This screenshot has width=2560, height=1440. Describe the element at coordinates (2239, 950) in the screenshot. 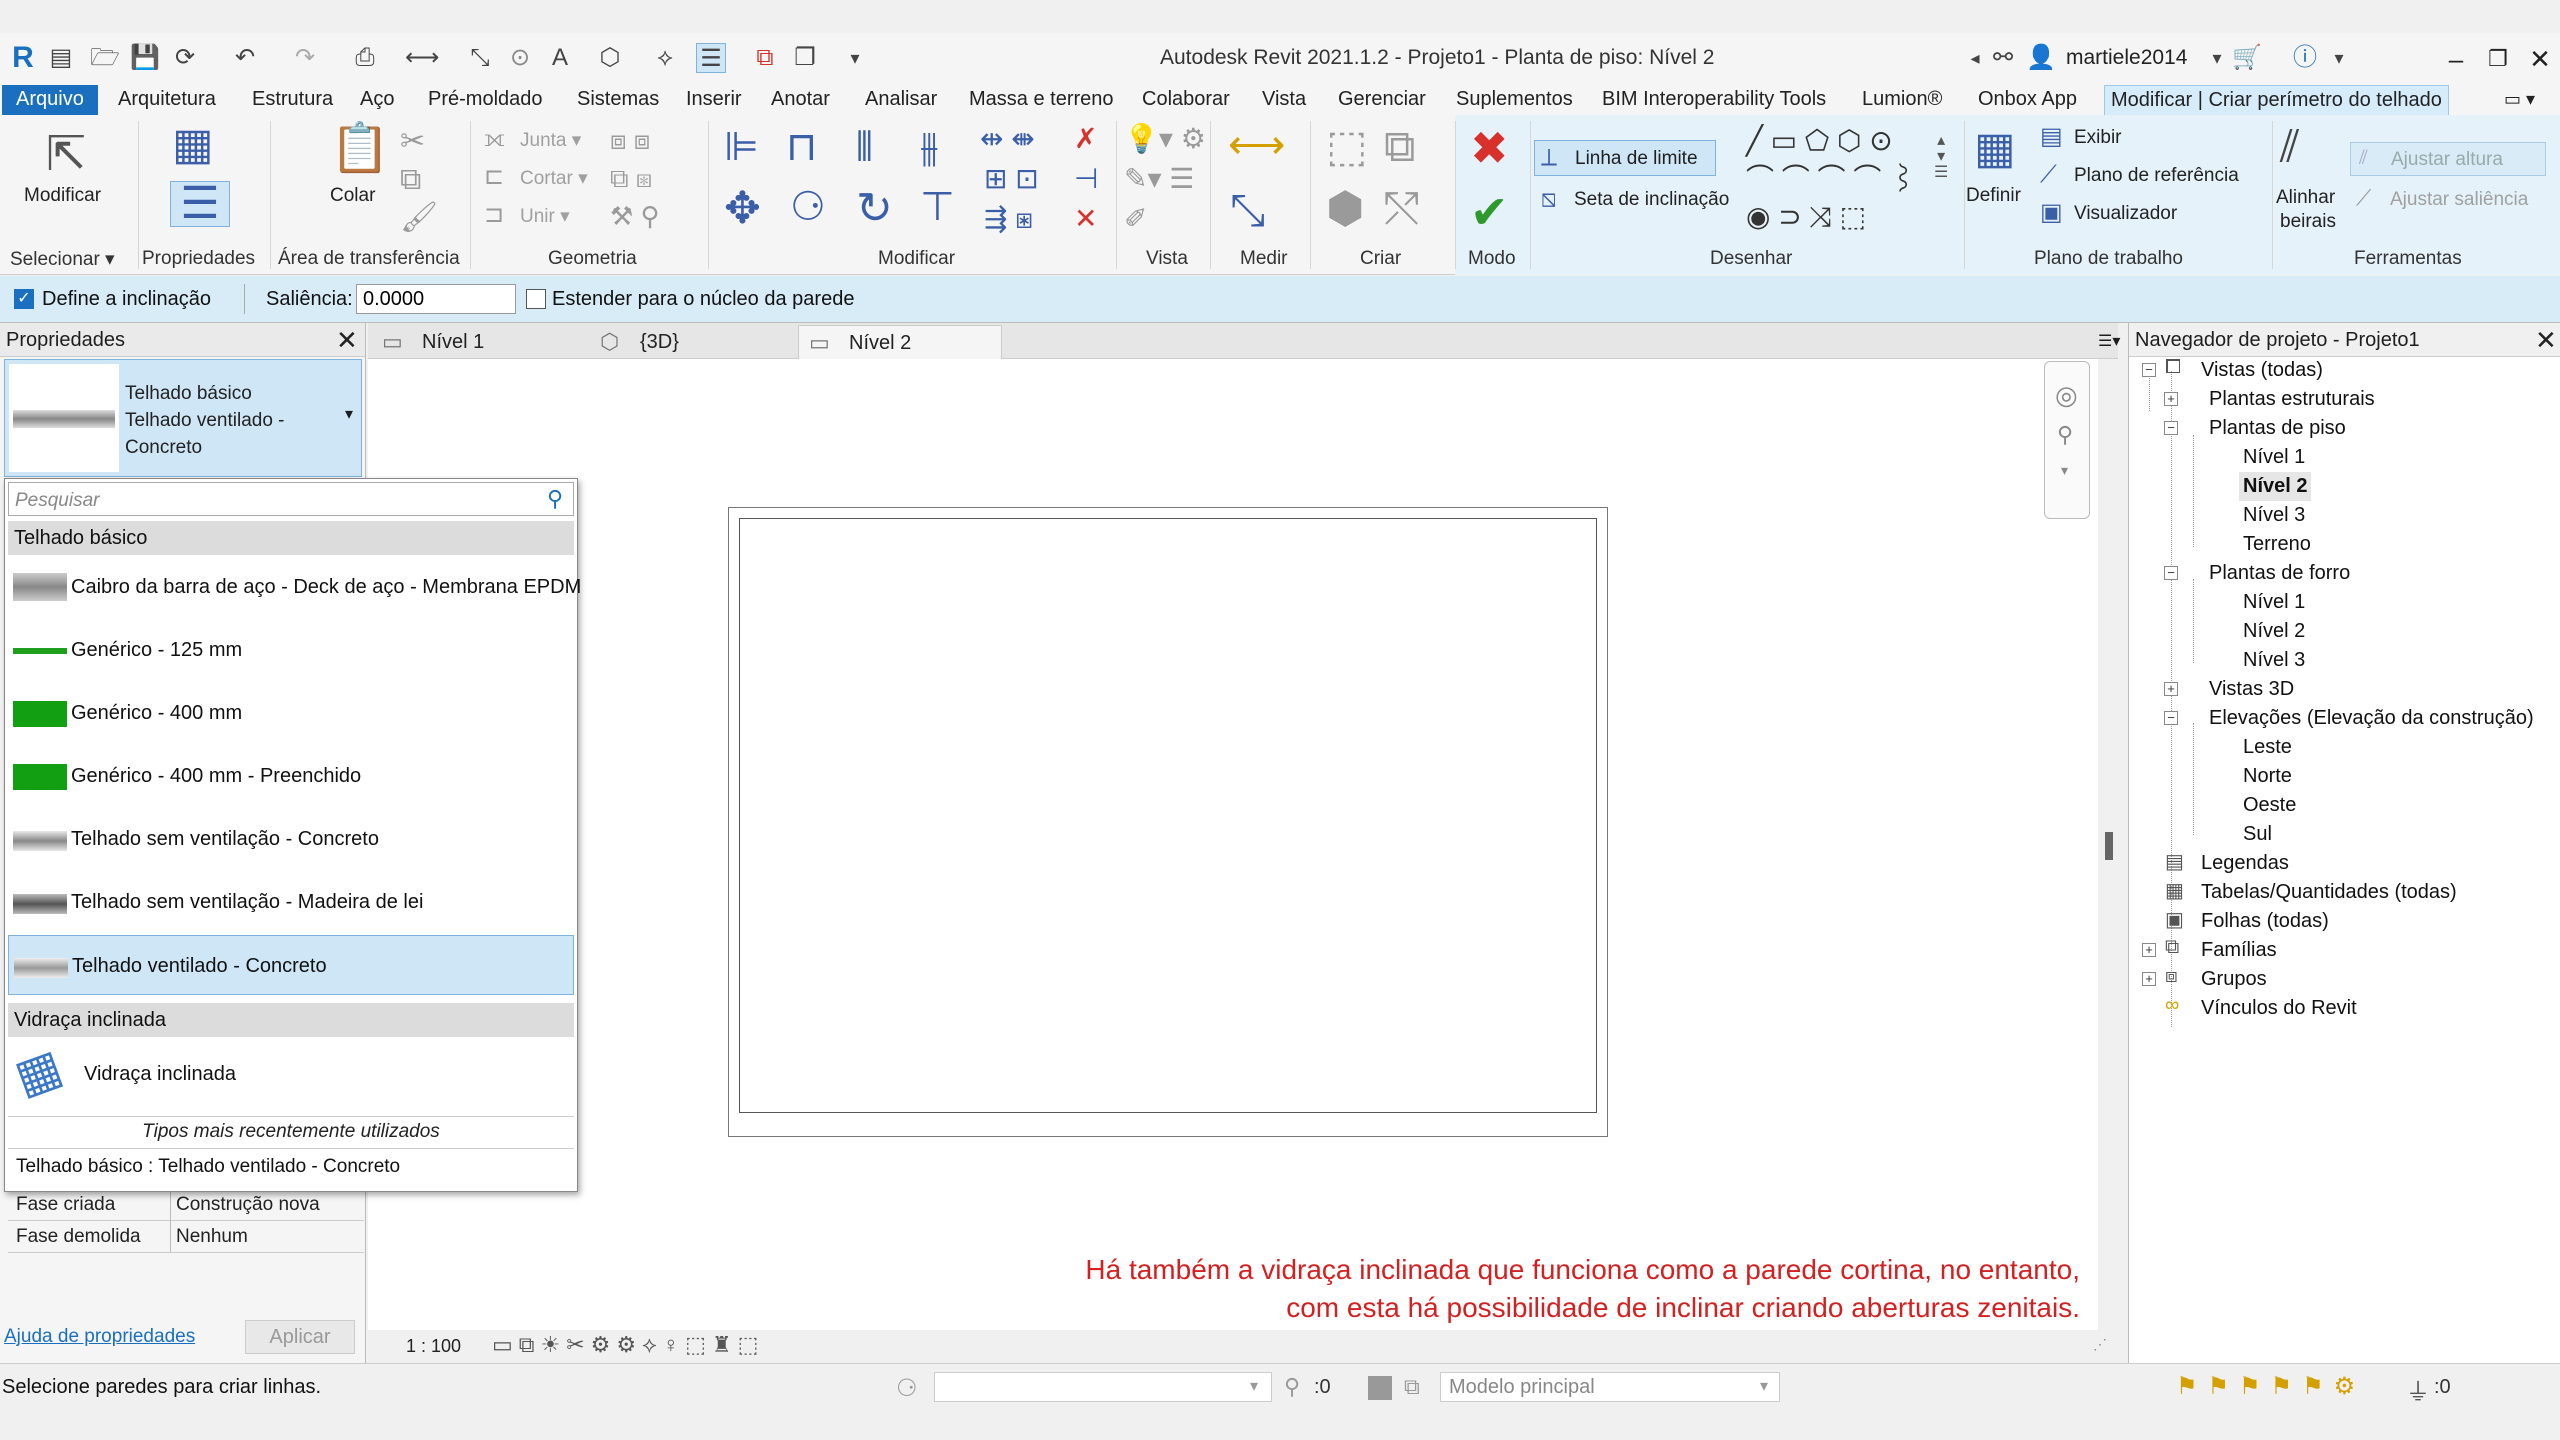

I see `tree-familias: Famílias` at that location.